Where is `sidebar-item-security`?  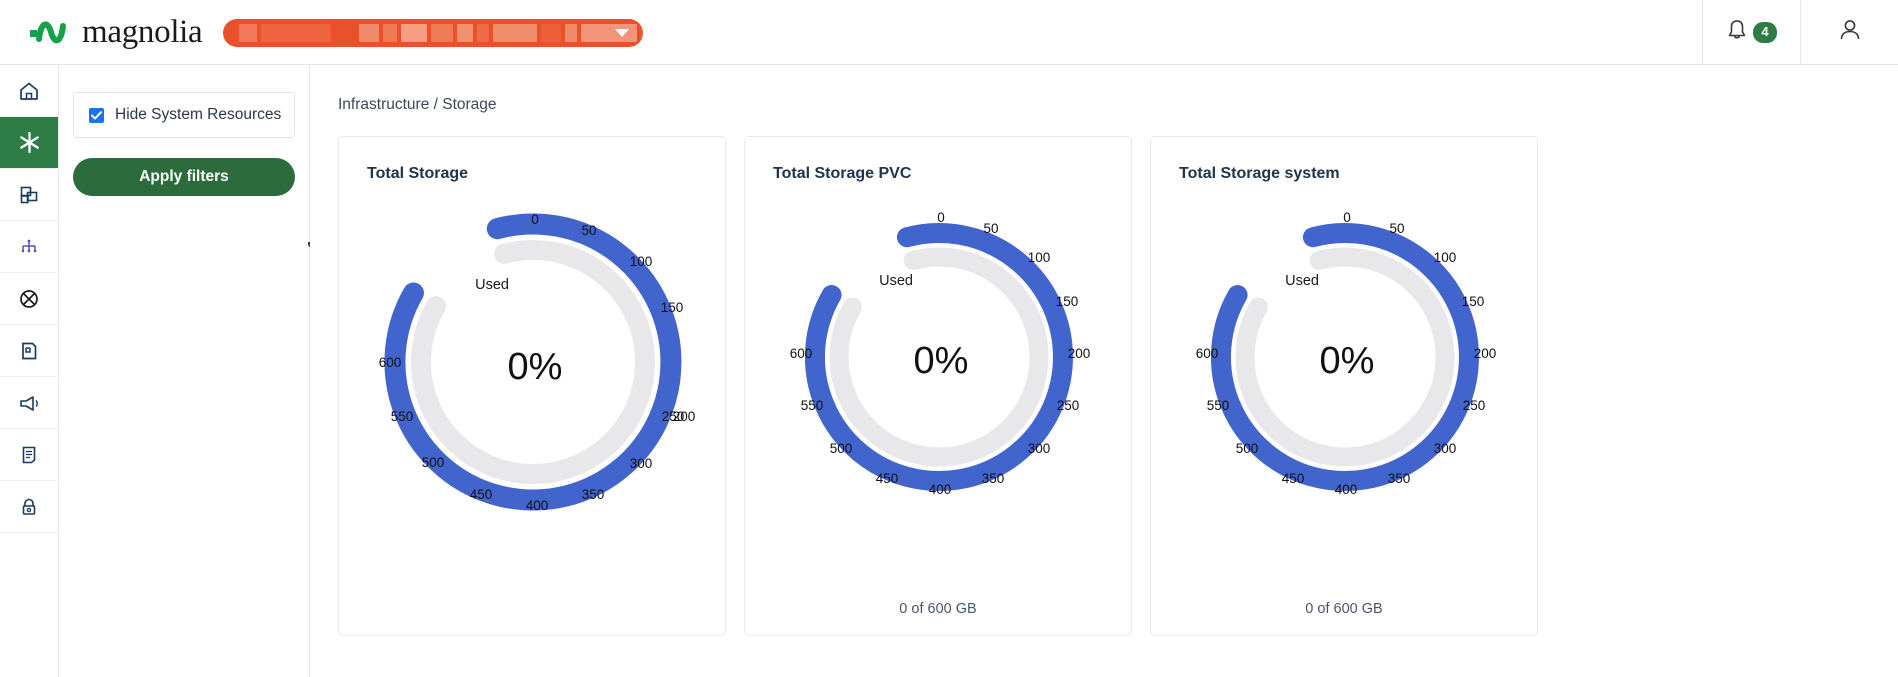 sidebar-item-security is located at coordinates (29, 507).